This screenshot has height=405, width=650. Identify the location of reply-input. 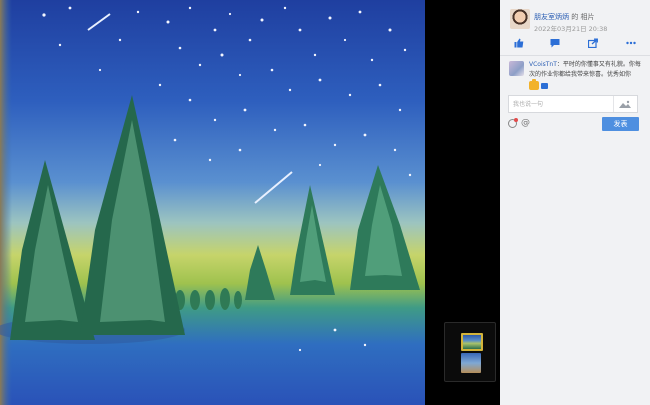
(563, 104).